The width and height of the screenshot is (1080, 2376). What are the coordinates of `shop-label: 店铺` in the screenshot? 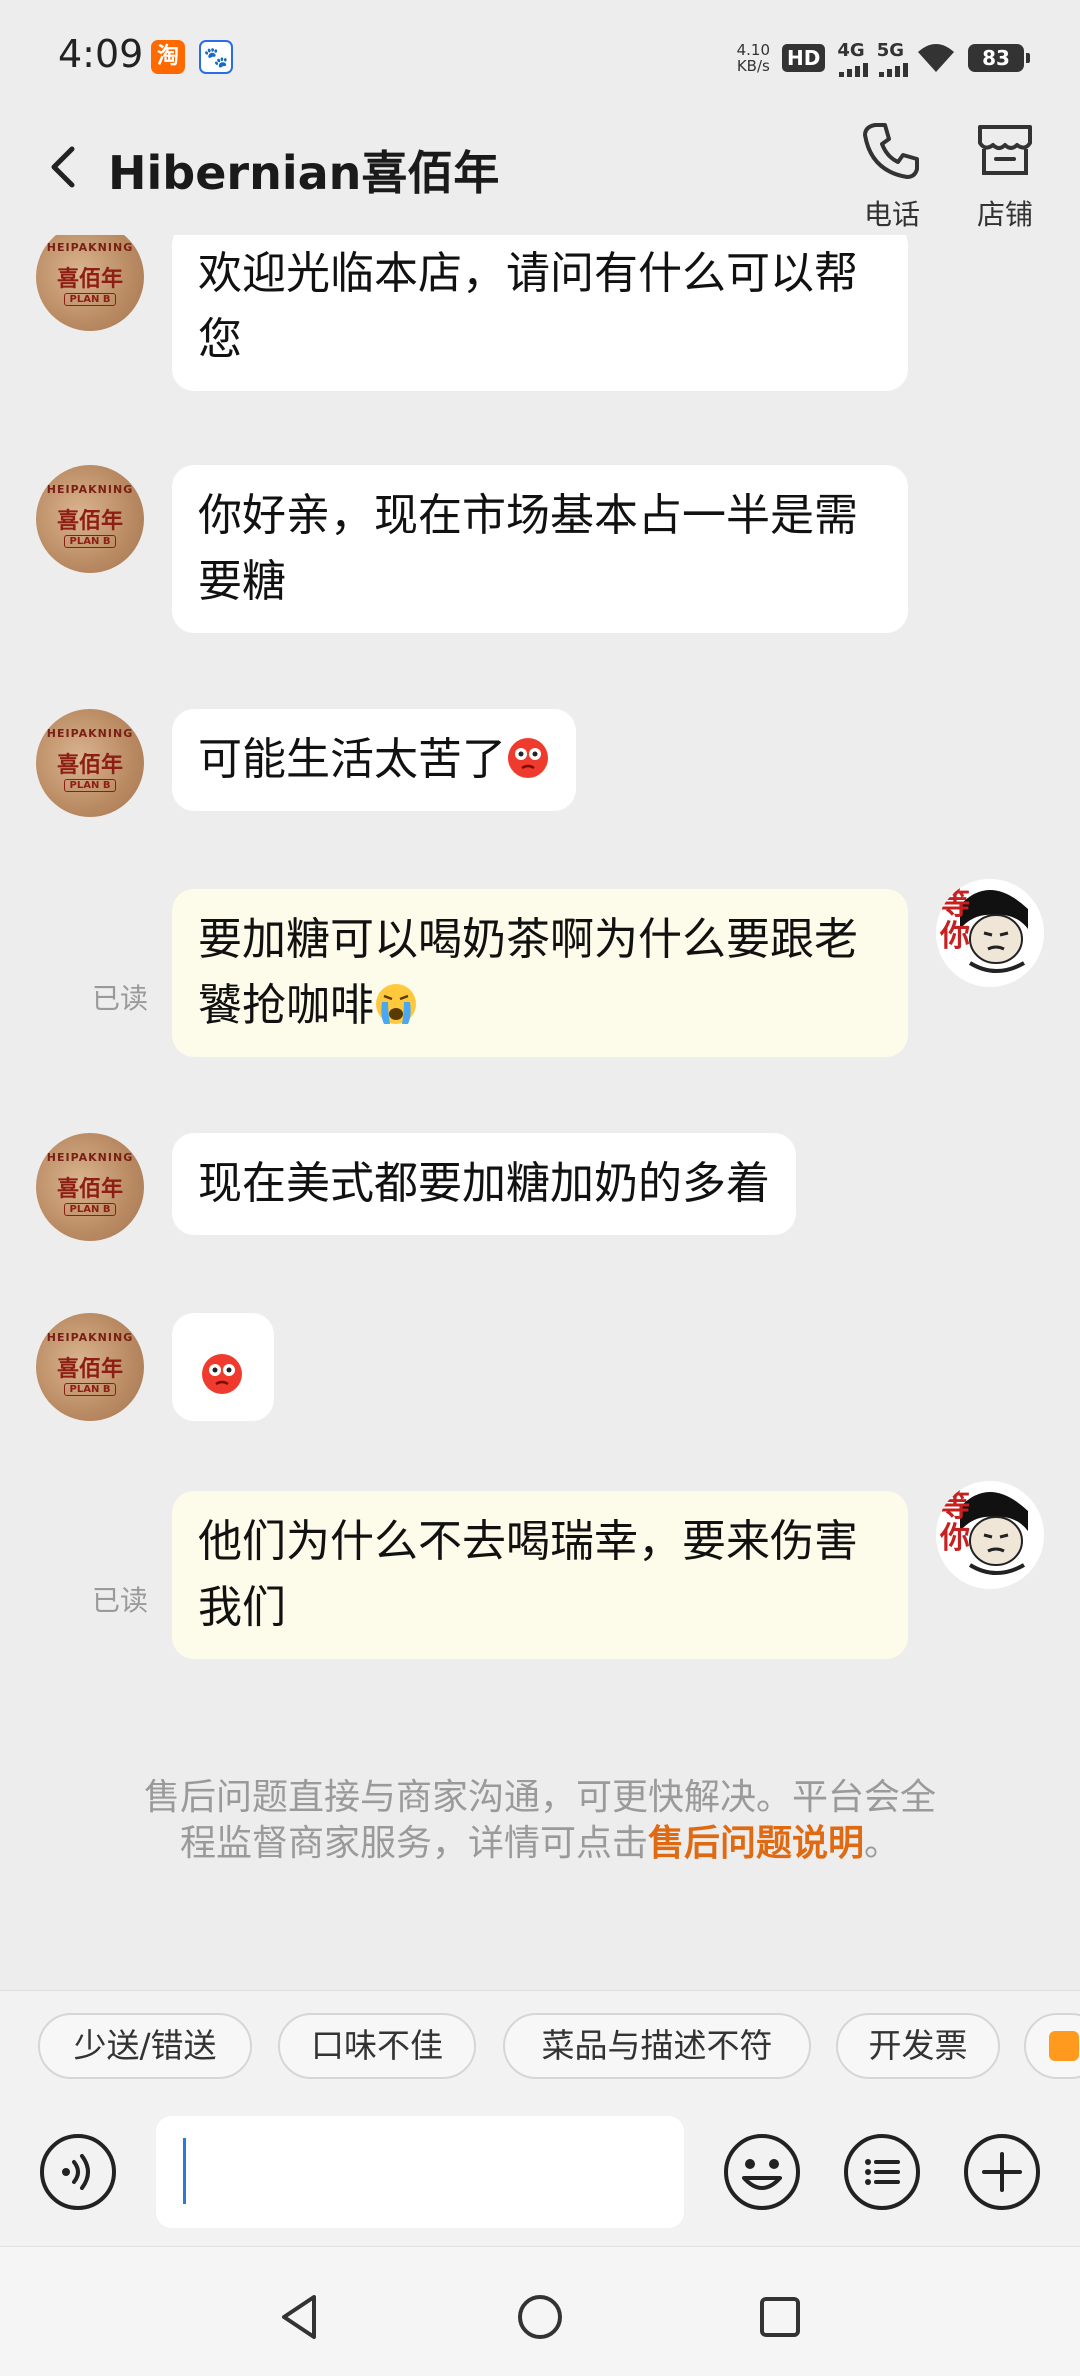 It's located at (1004, 214).